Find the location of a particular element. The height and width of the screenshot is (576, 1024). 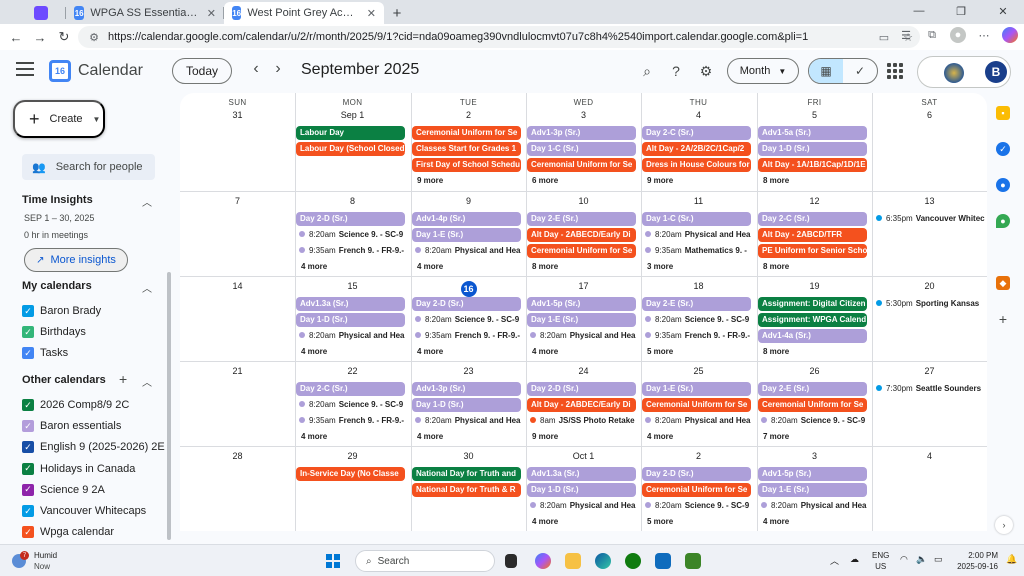

calendar-view-icon: ▦ is located at coordinates (826, 71).